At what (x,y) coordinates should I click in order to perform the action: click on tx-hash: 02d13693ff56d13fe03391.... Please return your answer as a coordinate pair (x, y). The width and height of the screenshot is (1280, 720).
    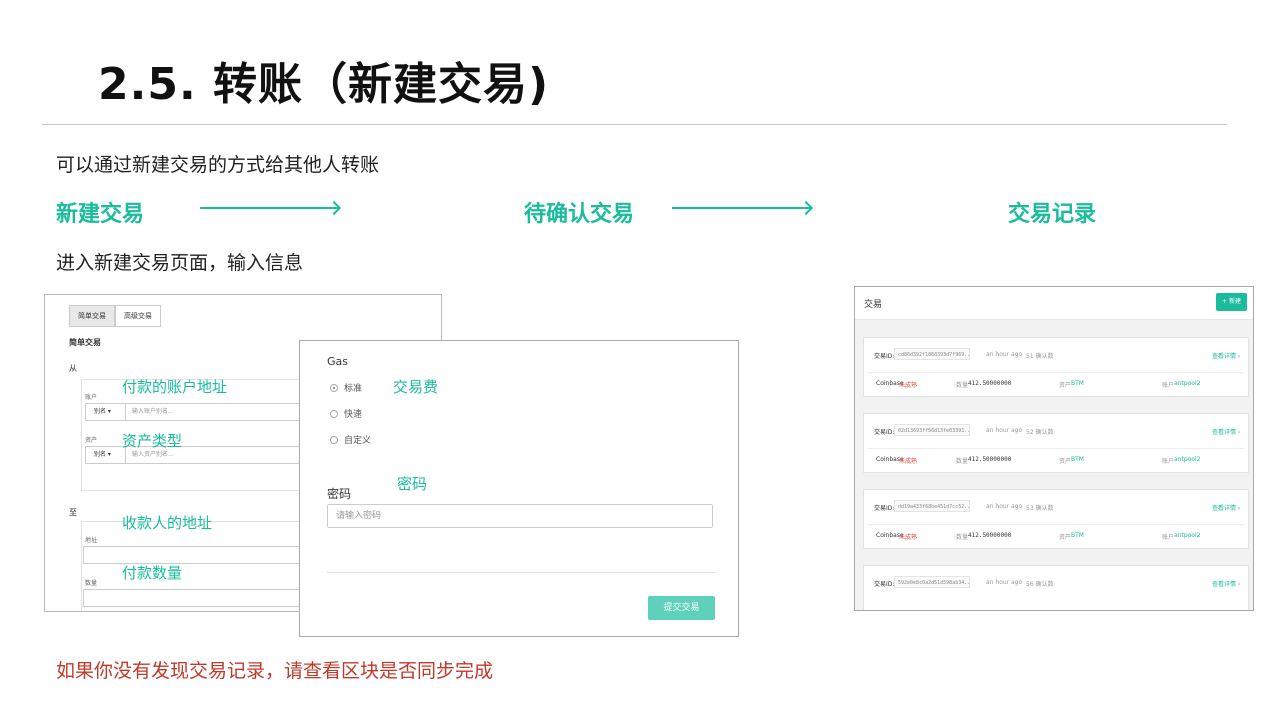
    Looking at the image, I should click on (932, 430).